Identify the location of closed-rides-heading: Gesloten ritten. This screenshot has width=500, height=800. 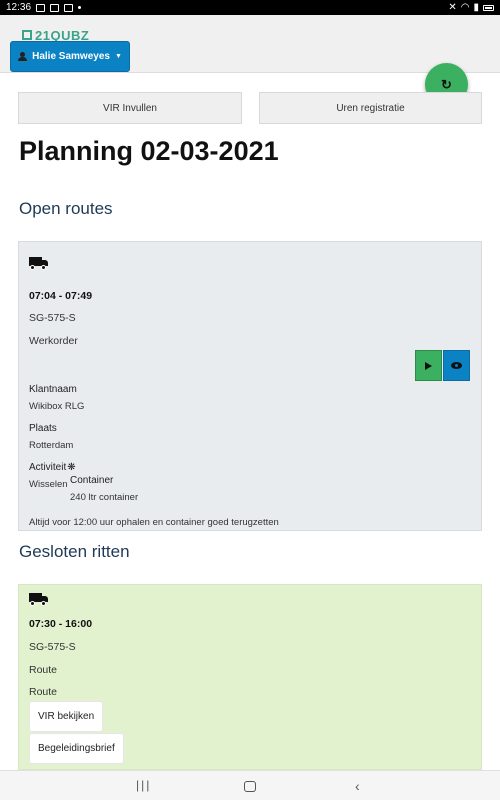
(74, 551).